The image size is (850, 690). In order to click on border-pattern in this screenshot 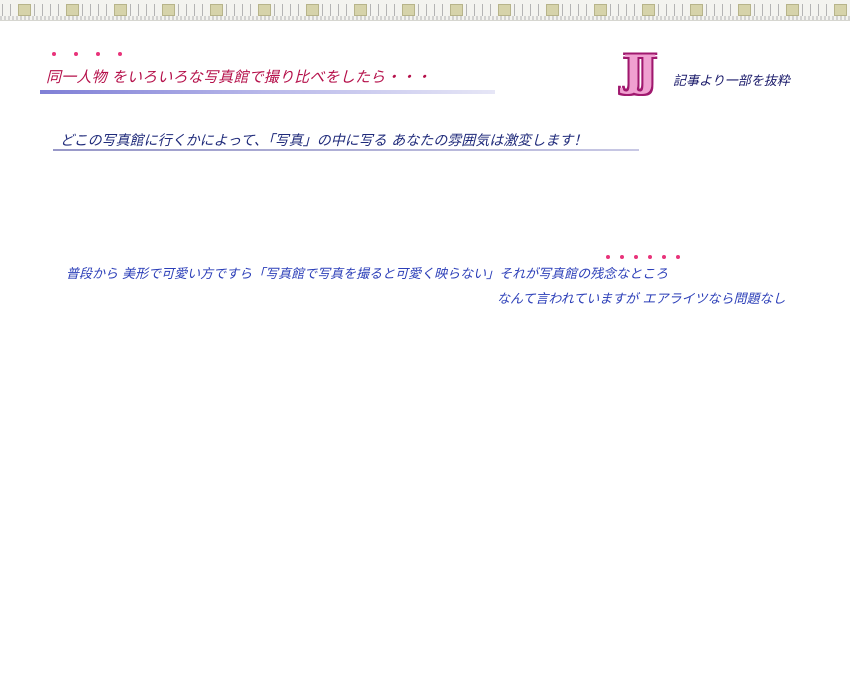, I will do `click(425, 18)`.